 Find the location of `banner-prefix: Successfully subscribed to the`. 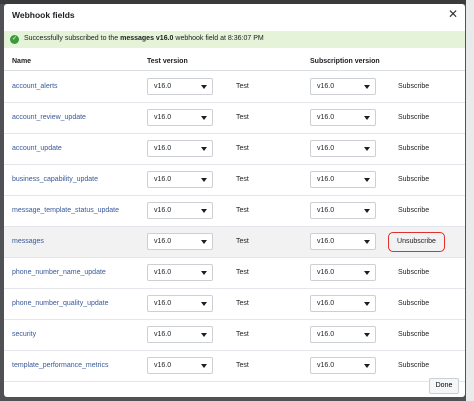

banner-prefix: Successfully subscribed to the is located at coordinates (72, 38).